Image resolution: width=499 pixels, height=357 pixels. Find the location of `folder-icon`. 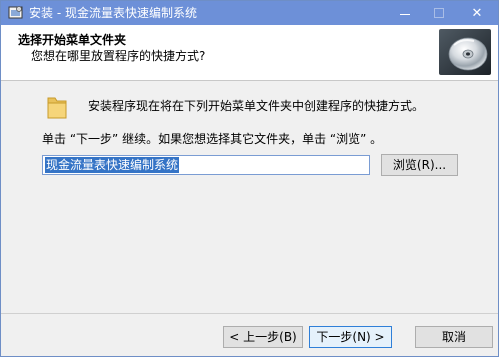

folder-icon is located at coordinates (57, 108).